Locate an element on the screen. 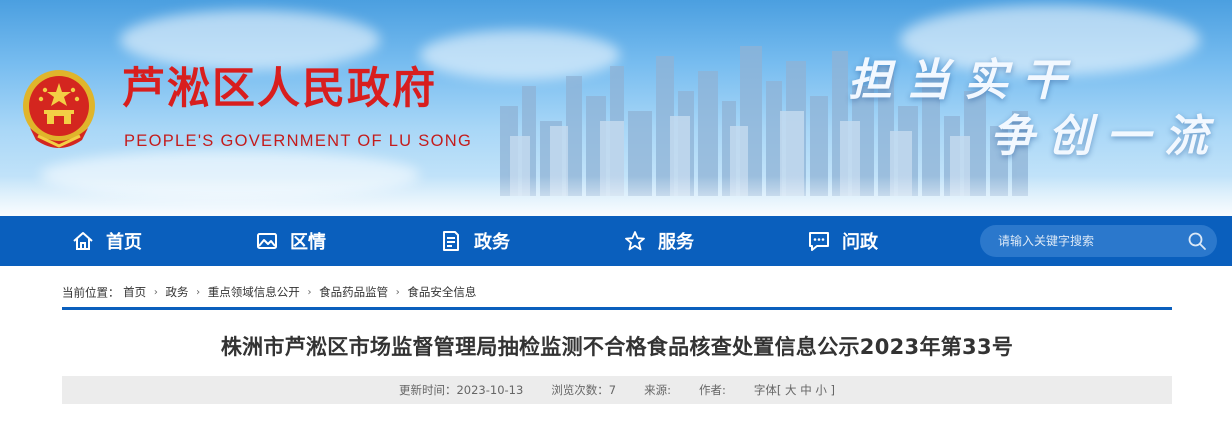 The image size is (1232, 423). main-navbar: 首页 区情 政务 服务 问政 is located at coordinates (616, 241).